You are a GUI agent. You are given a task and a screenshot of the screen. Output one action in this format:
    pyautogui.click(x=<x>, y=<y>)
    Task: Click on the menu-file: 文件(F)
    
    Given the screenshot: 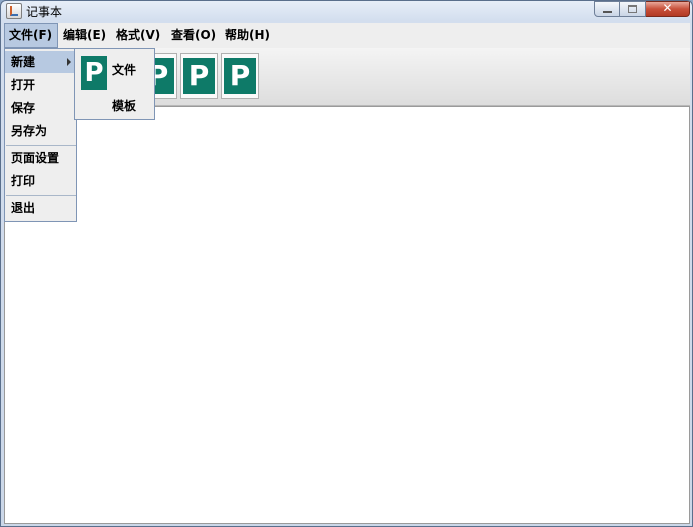 What is the action you would take?
    pyautogui.click(x=31, y=35)
    